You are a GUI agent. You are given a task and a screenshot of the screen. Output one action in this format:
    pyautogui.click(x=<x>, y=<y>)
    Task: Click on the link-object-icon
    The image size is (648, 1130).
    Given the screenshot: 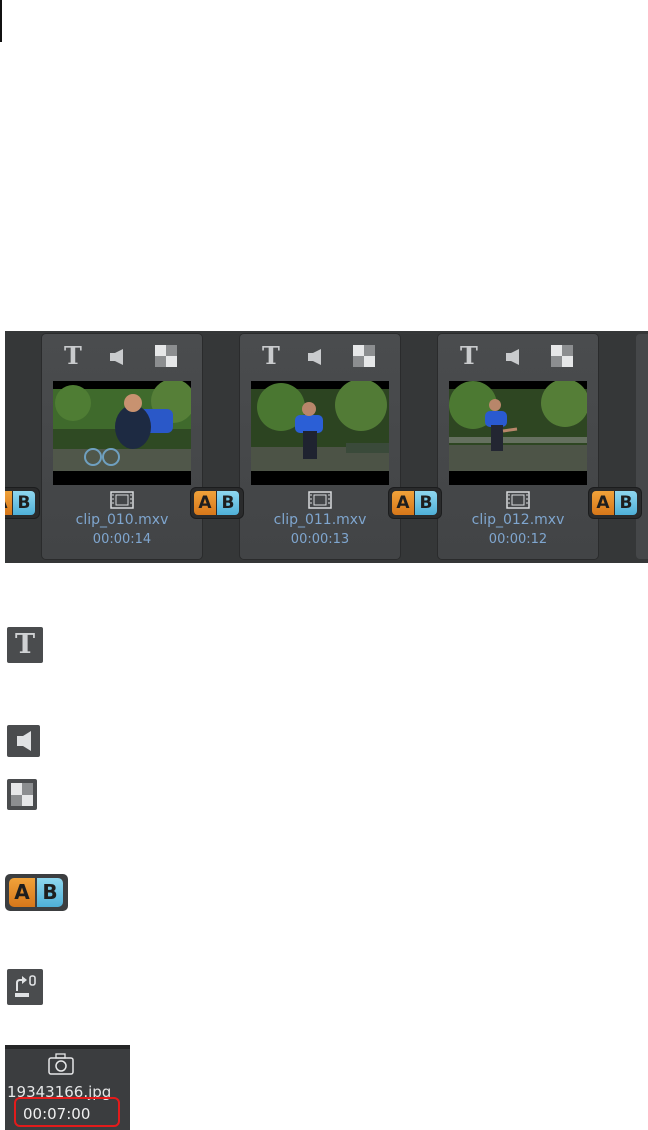 What is the action you would take?
    pyautogui.click(x=25, y=987)
    